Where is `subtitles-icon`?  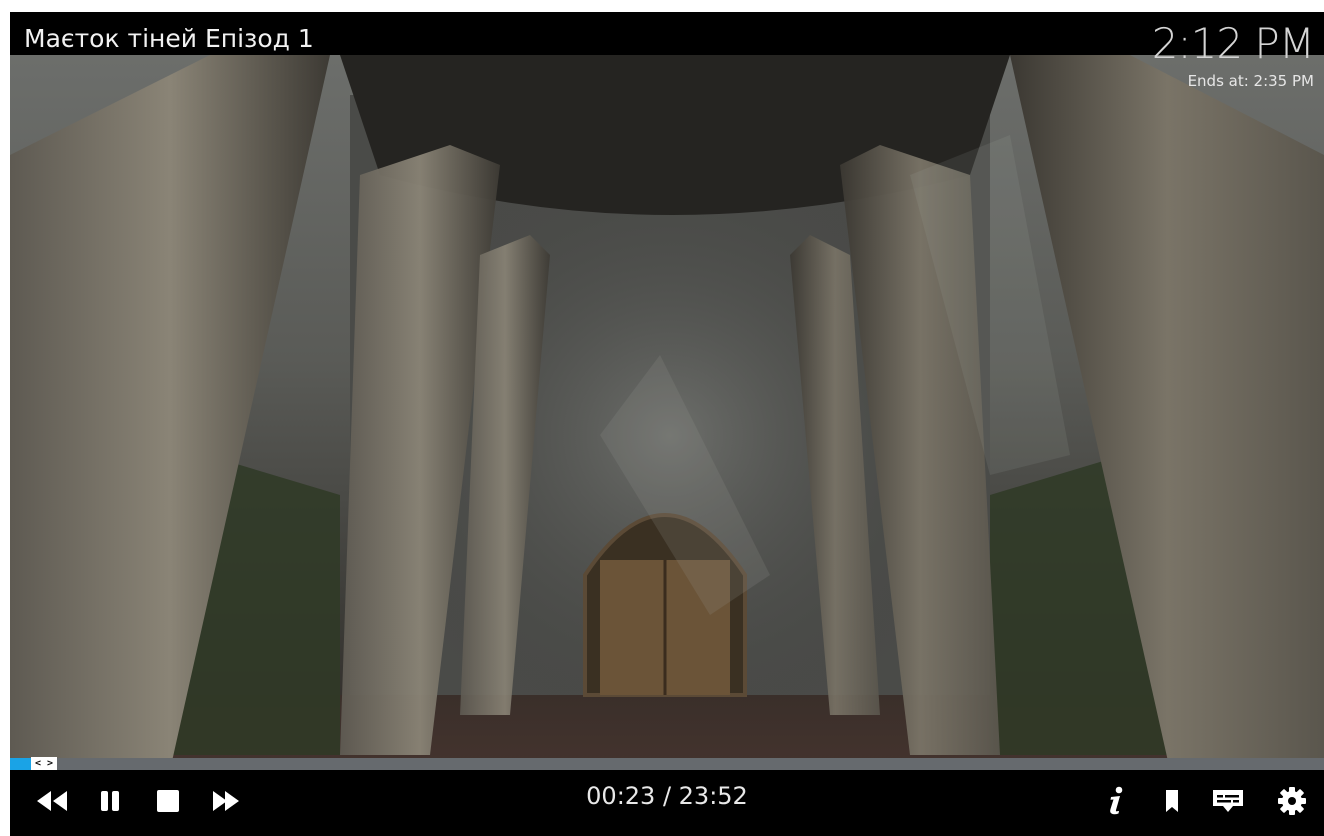 subtitles-icon is located at coordinates (1228, 801).